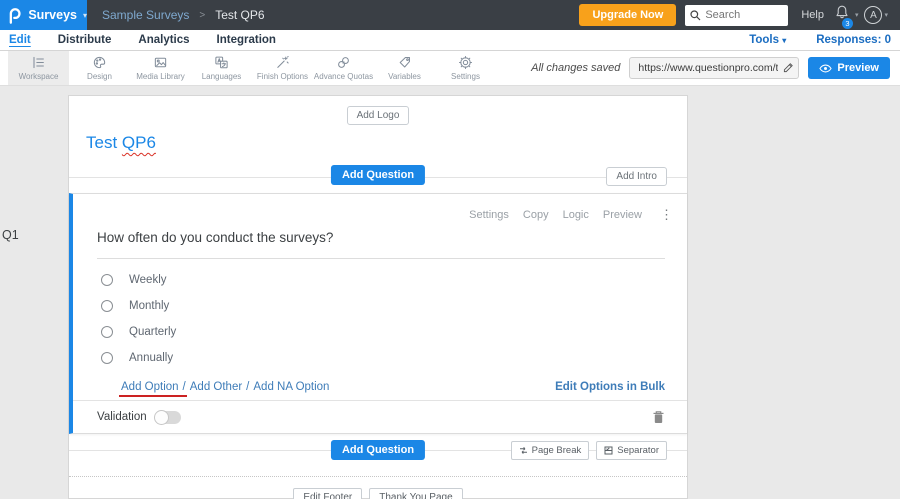 The height and width of the screenshot is (499, 900). I want to click on notifications-bell: 3, so click(843, 16).